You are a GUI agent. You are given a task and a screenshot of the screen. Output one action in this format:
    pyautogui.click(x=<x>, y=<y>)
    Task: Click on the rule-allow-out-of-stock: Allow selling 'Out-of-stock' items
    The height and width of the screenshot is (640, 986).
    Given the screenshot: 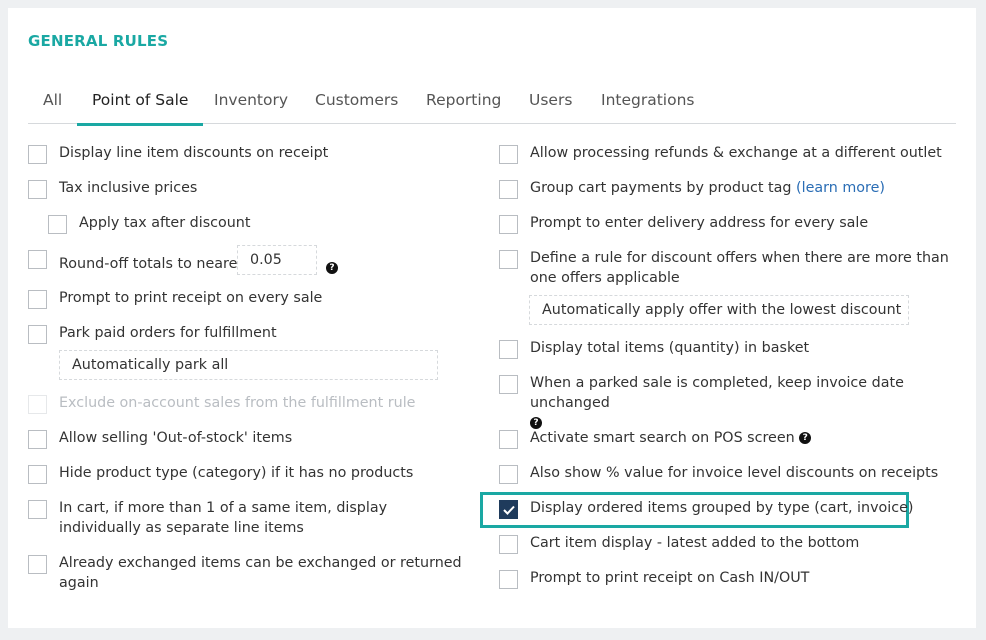 What is the action you would take?
    pyautogui.click(x=248, y=439)
    